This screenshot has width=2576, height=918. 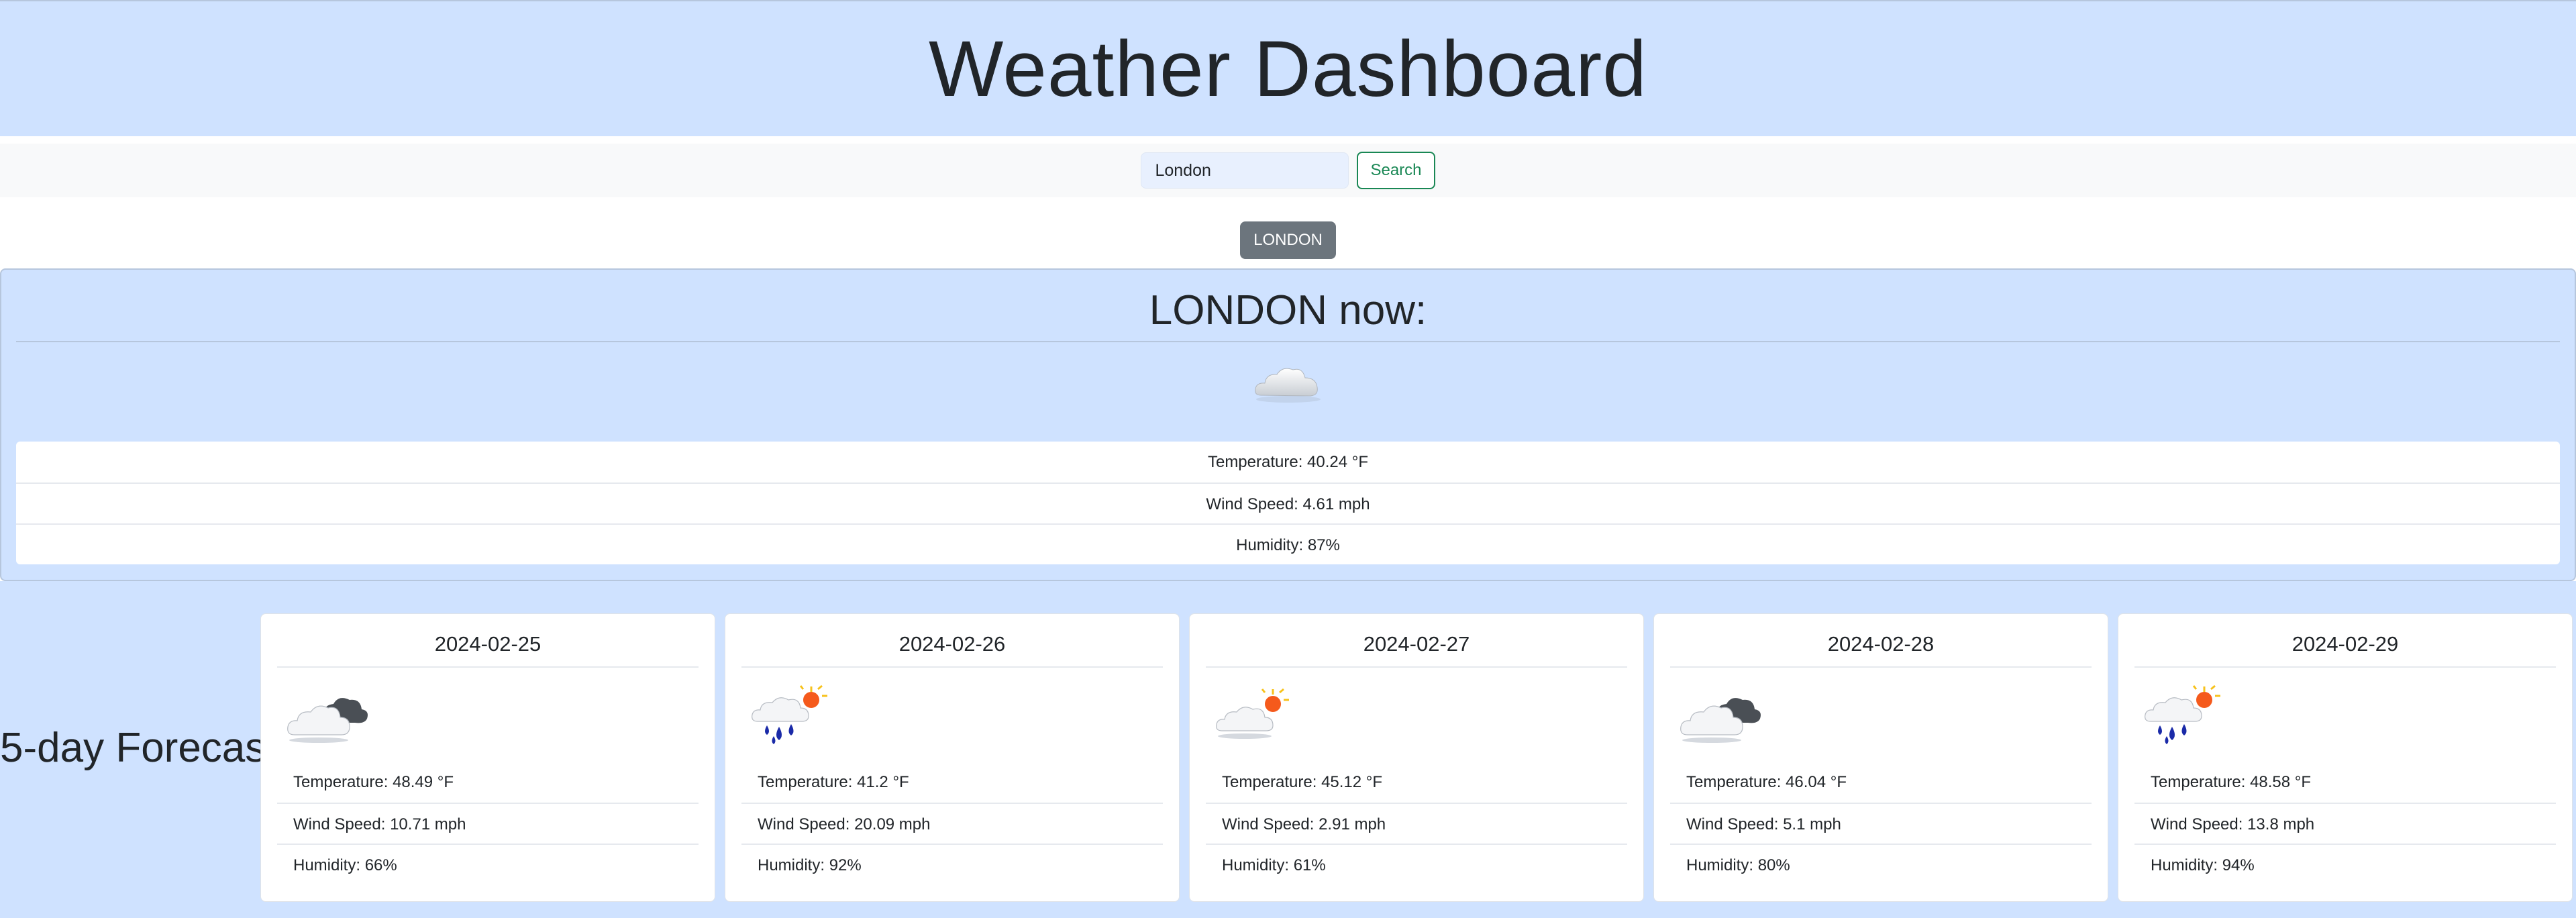 What do you see at coordinates (833, 782) in the screenshot?
I see `forecast-temperature: Temperature: 41.2 °F` at bounding box center [833, 782].